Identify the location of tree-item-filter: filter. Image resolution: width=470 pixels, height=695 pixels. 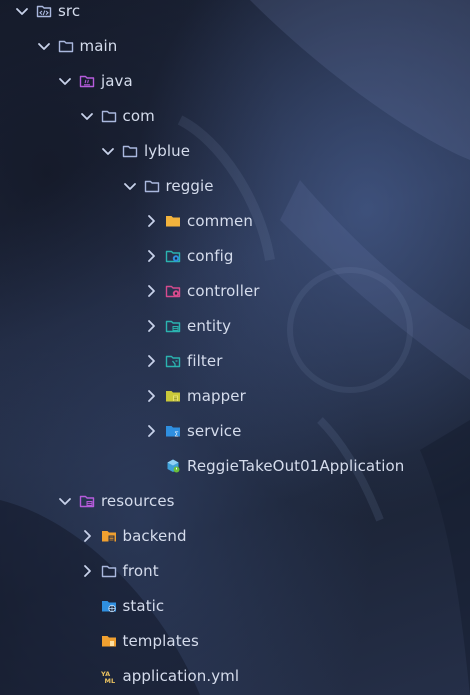
(235, 360).